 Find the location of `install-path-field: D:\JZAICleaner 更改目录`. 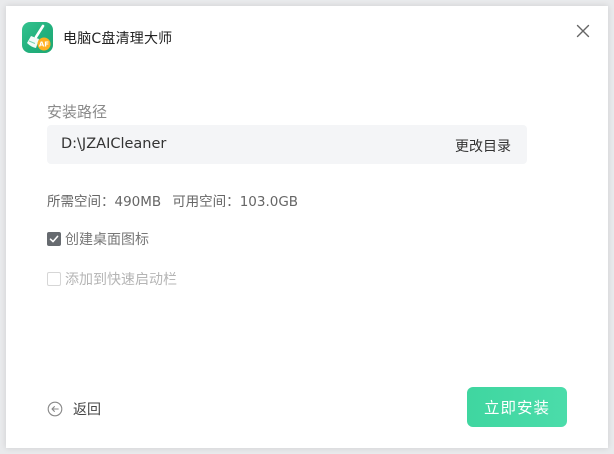

install-path-field: D:\JZAICleaner 更改目录 is located at coordinates (287, 144).